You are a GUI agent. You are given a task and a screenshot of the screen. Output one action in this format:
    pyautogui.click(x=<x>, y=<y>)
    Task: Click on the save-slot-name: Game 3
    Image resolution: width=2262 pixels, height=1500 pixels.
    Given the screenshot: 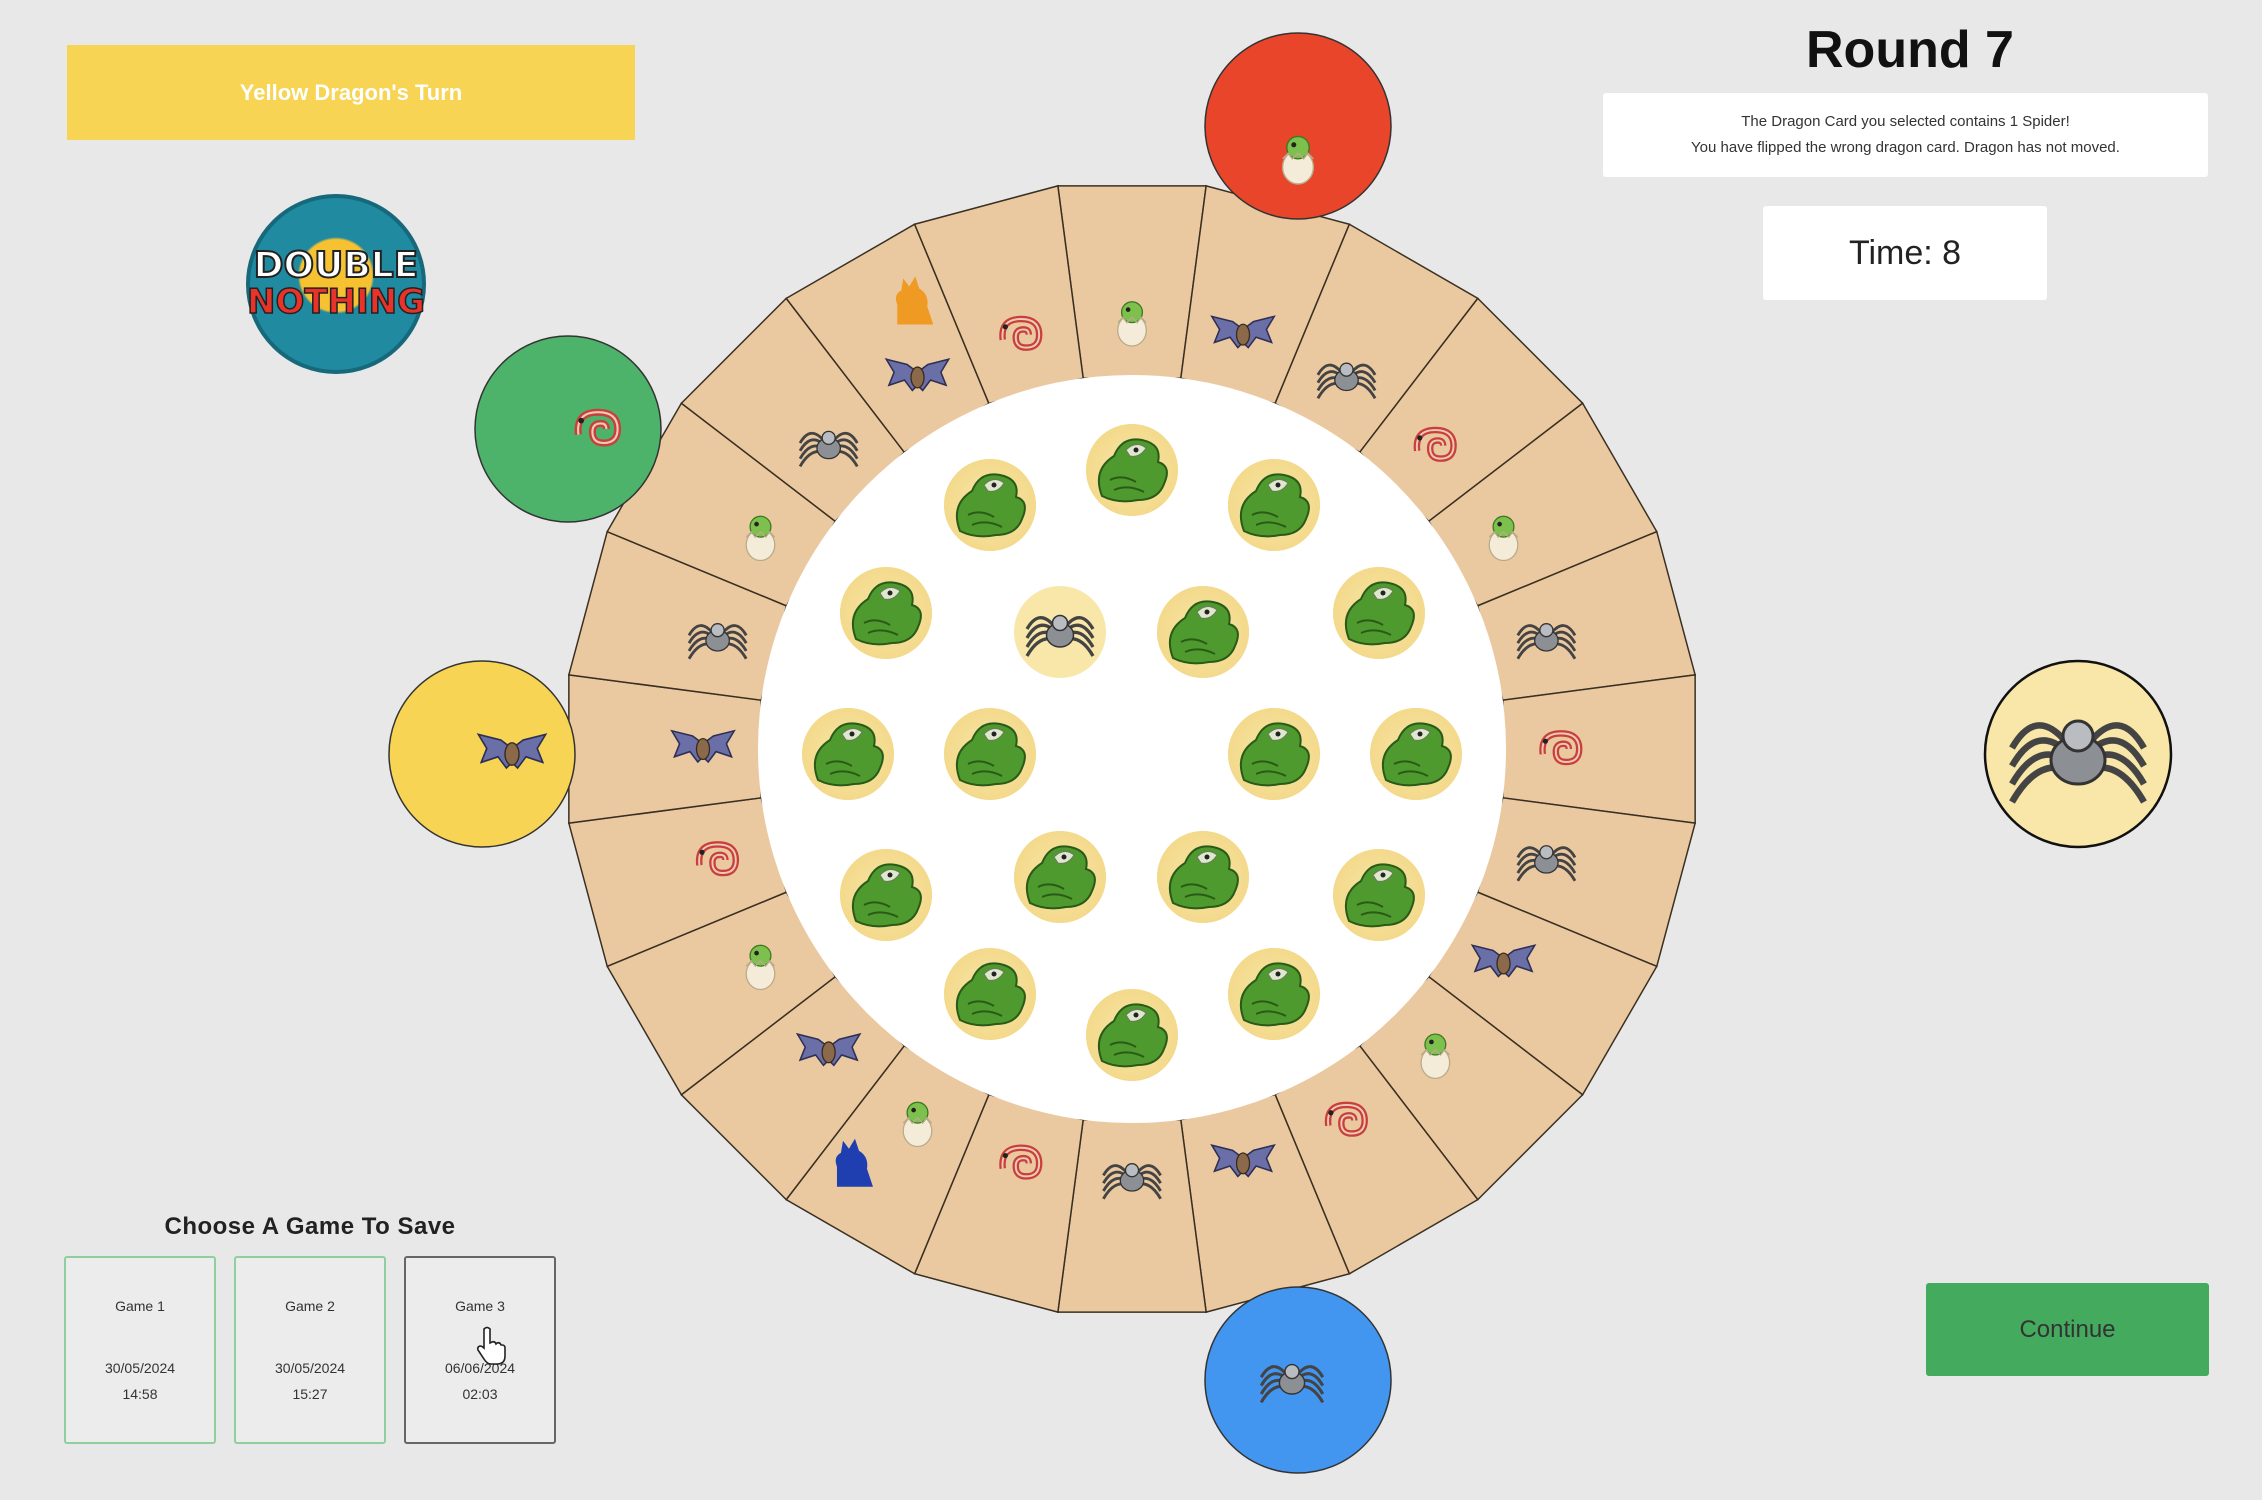 What is the action you would take?
    pyautogui.click(x=480, y=1306)
    